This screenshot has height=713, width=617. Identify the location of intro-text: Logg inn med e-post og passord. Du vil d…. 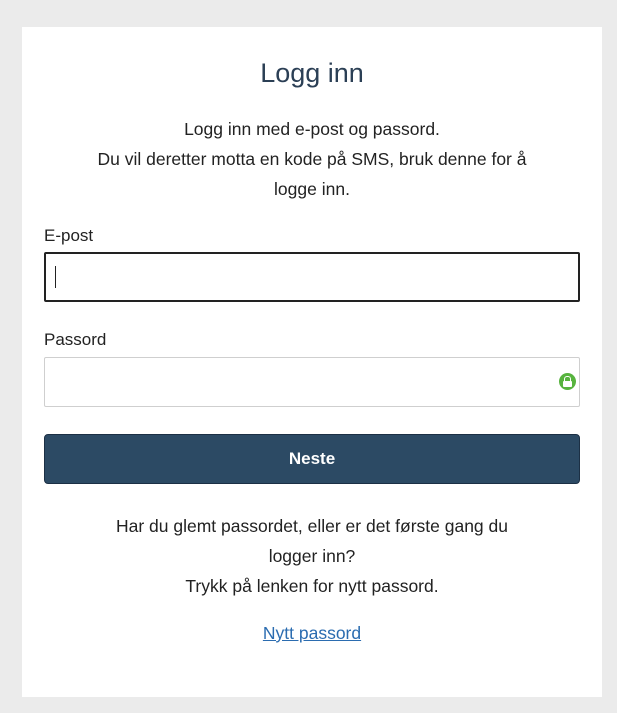
(312, 159).